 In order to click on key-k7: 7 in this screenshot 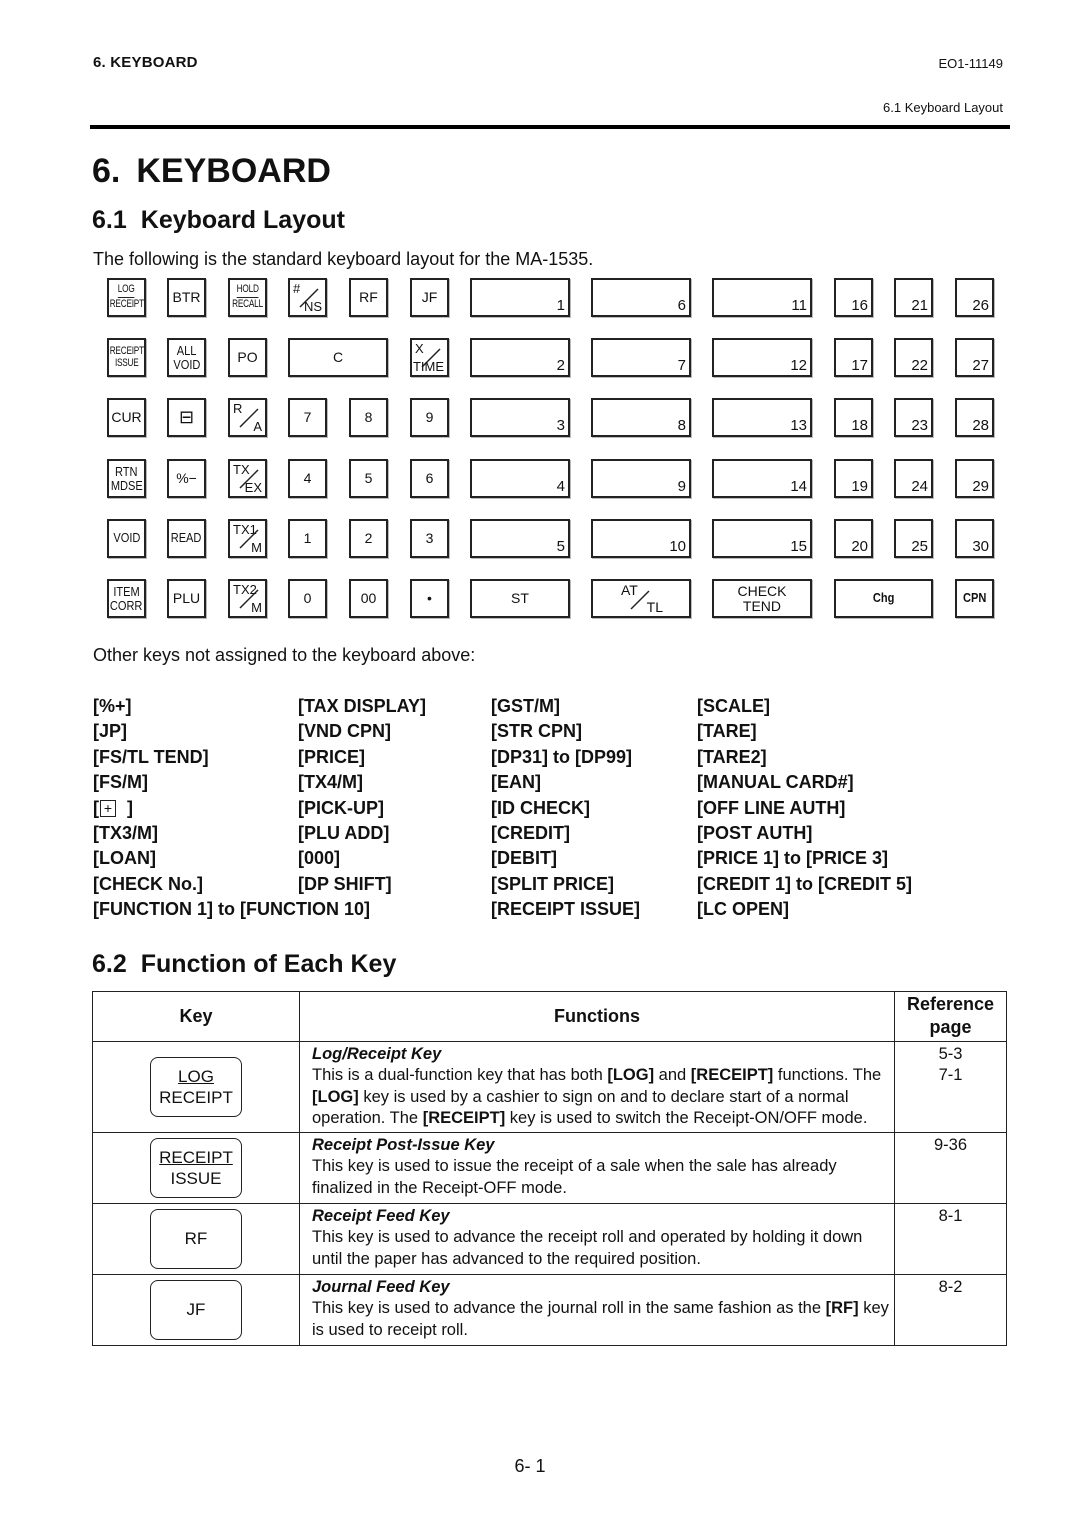, I will do `click(307, 417)`.